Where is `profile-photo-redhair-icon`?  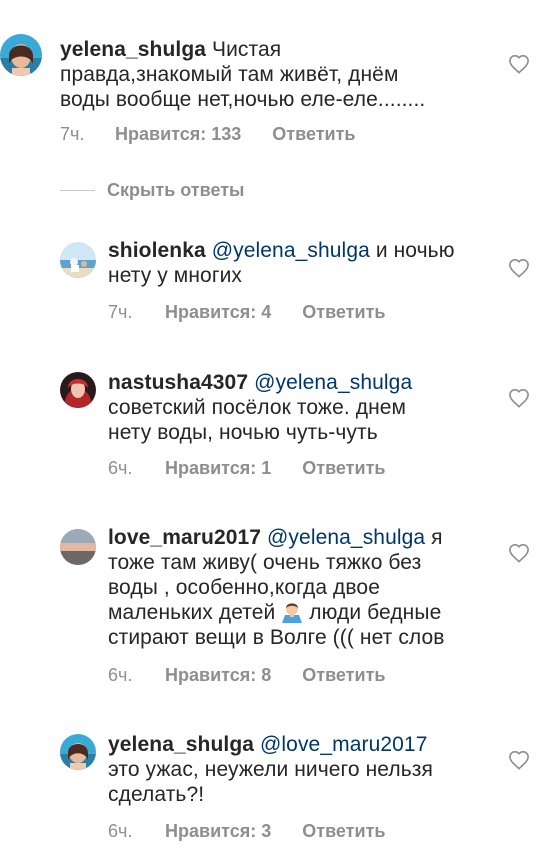
profile-photo-redhair-icon is located at coordinates (78, 390).